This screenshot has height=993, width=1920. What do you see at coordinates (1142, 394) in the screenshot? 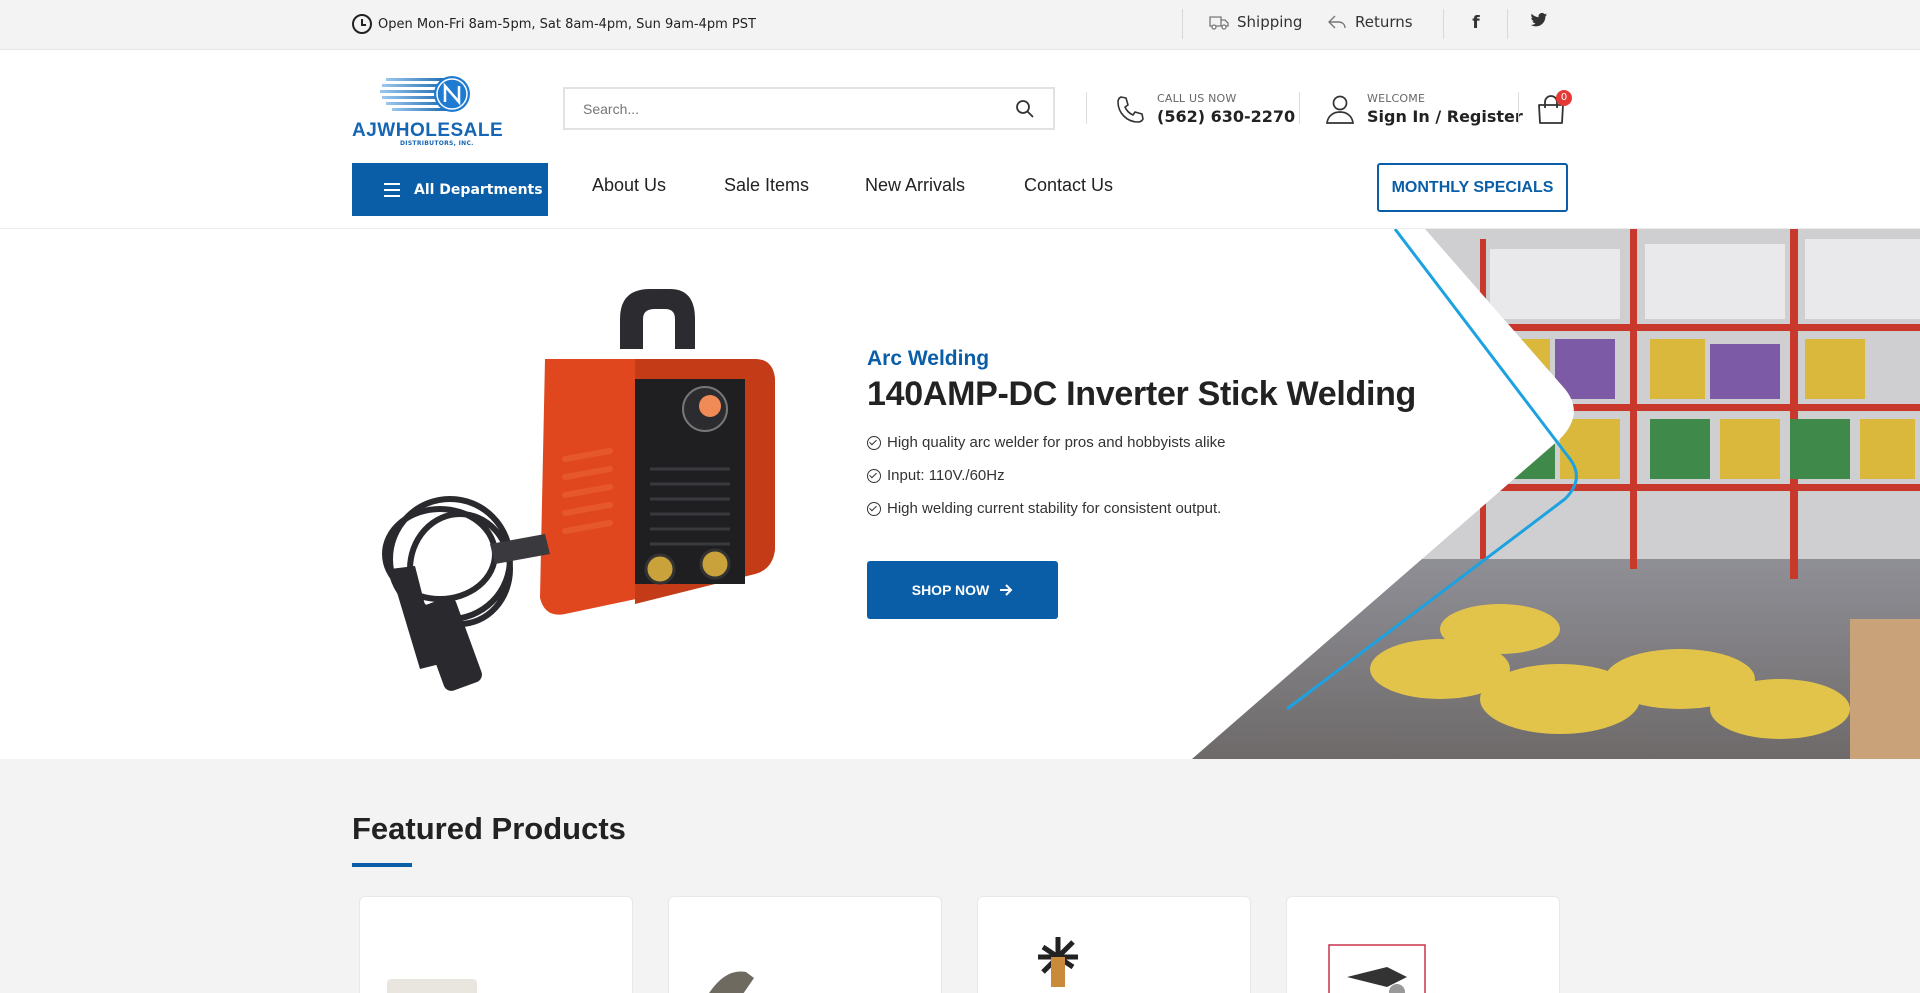
I see `hero-title: 140AMP-DC Inverter Stick Welding` at bounding box center [1142, 394].